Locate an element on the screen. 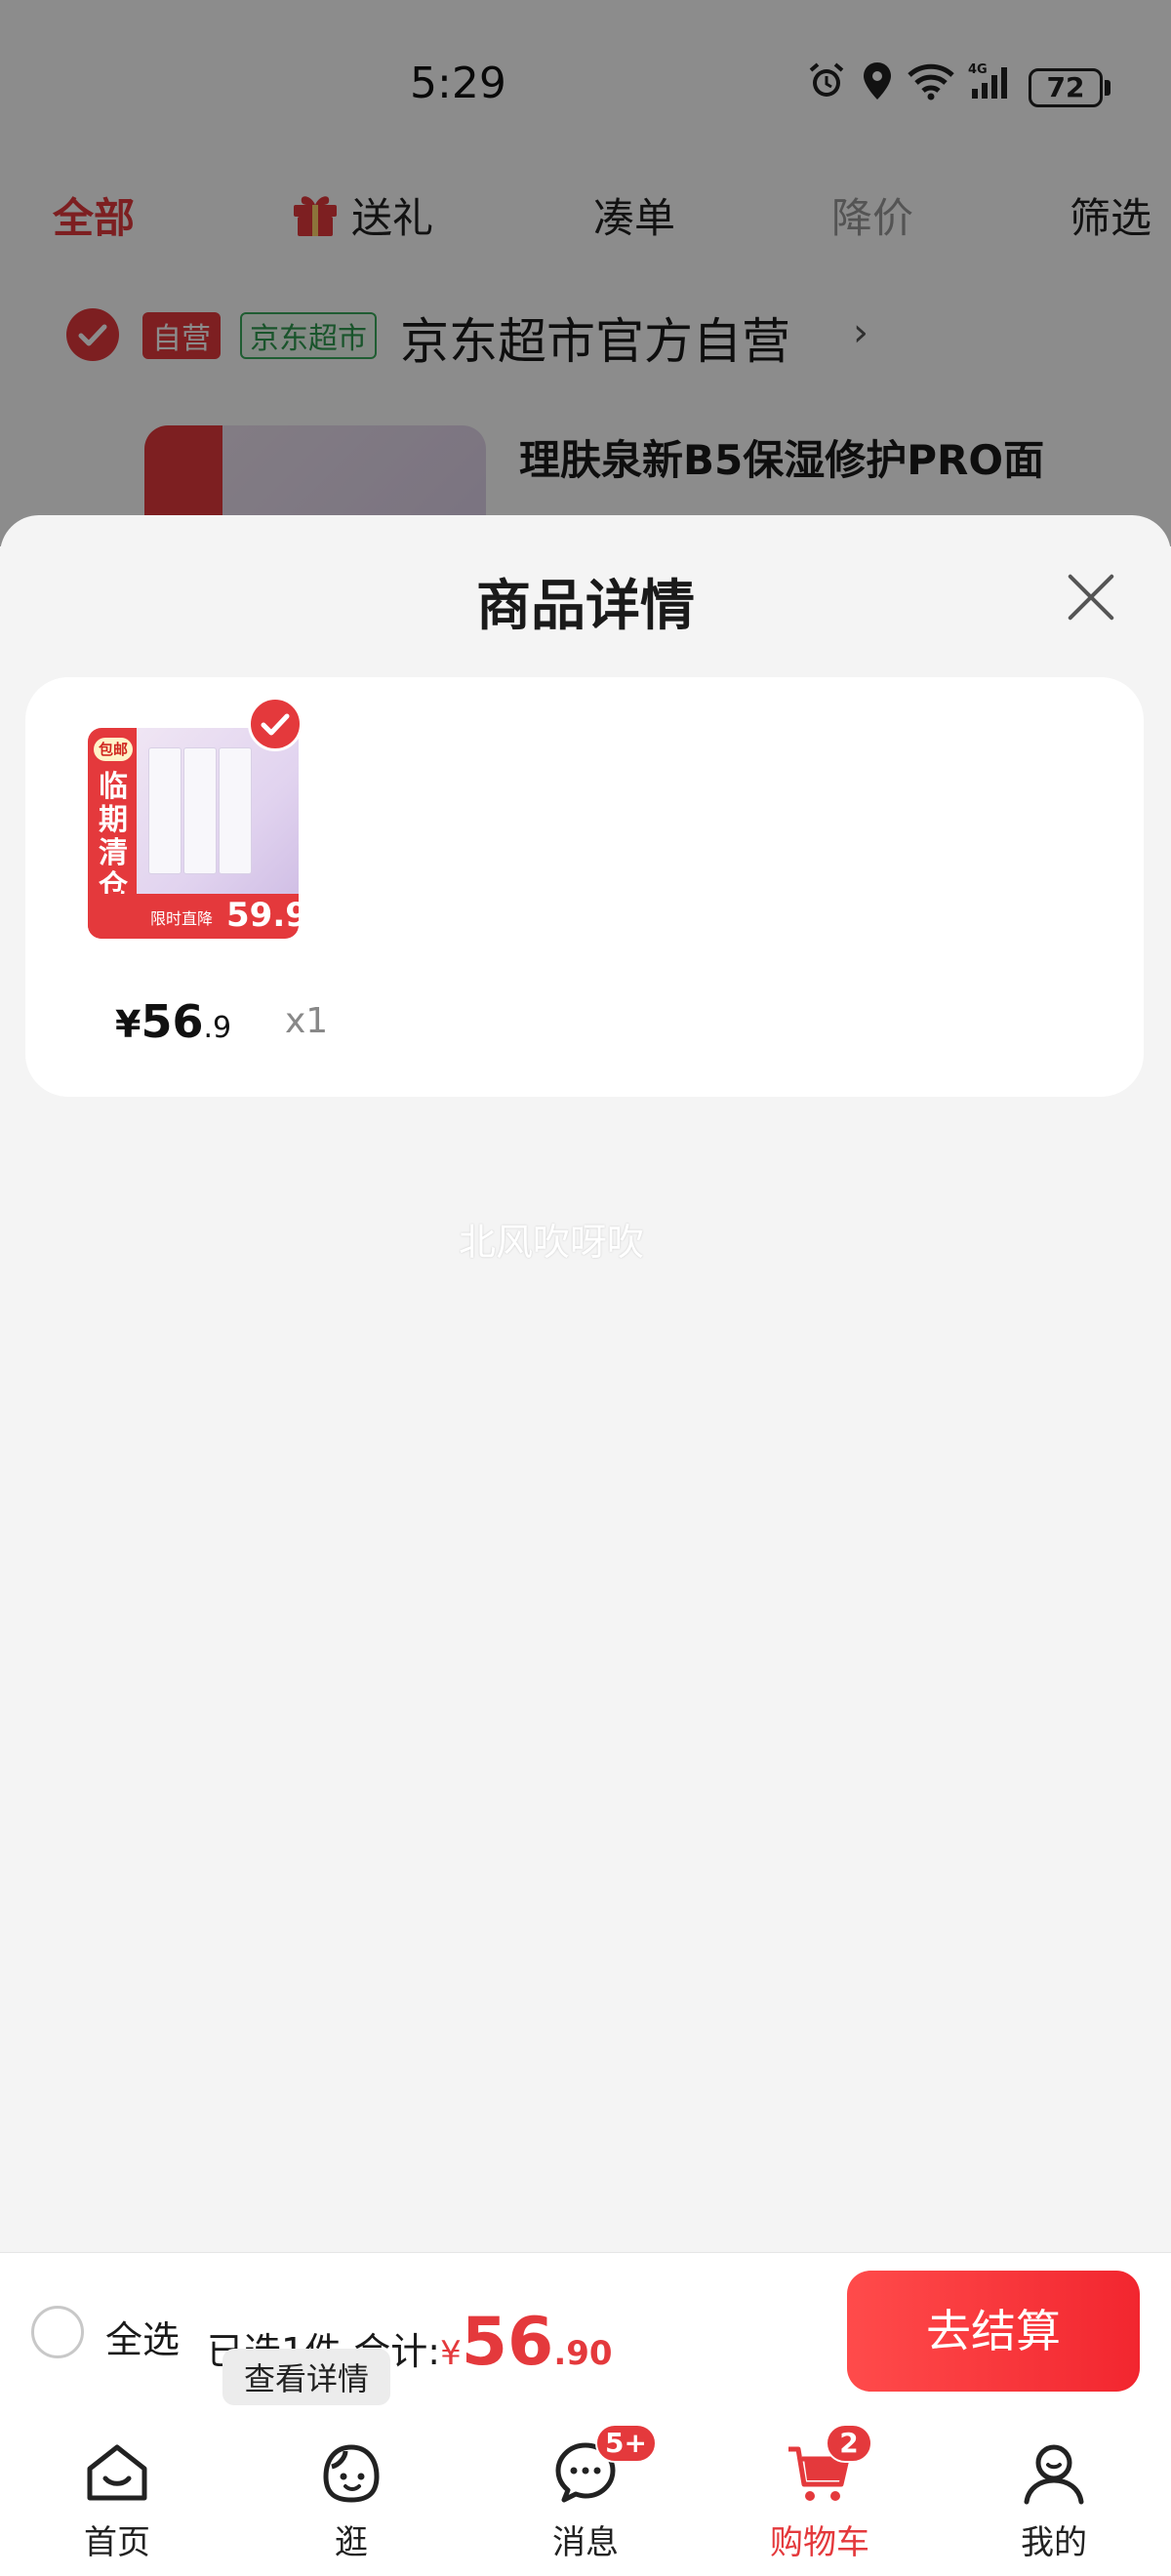 The image size is (1171, 2576). tab-home: 首页 is located at coordinates (117, 2495).